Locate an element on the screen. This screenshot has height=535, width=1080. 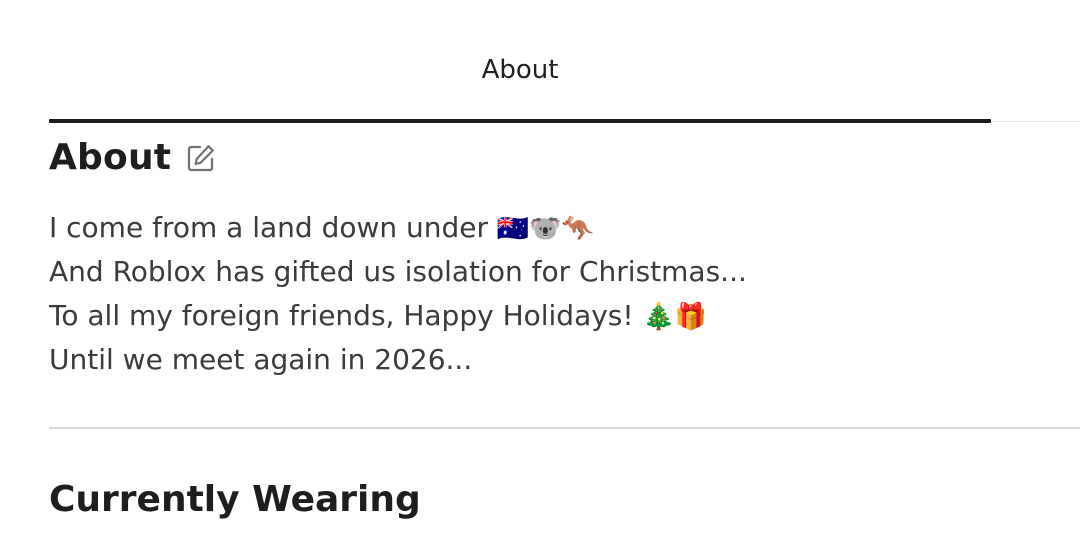
section-divider is located at coordinates (564, 428).